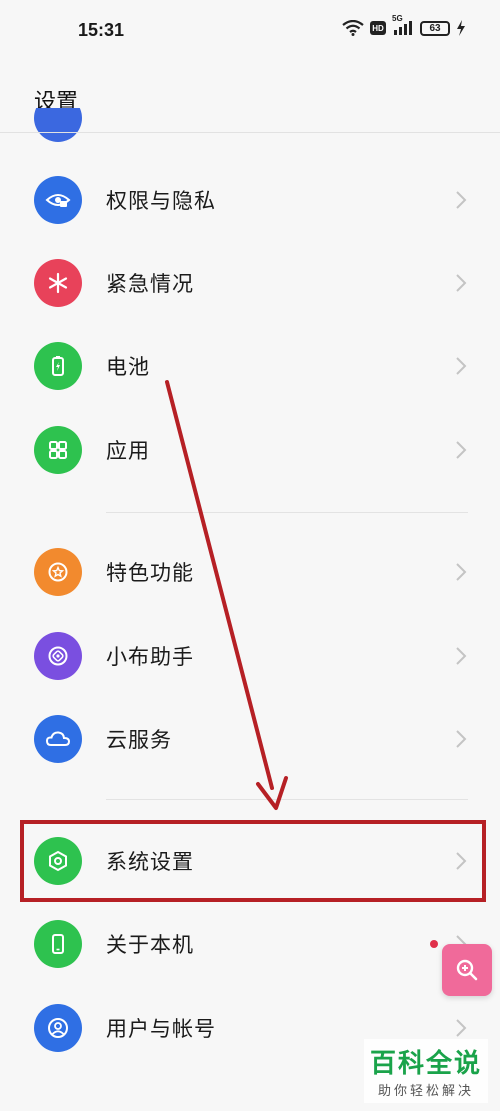  I want to click on settings-item-label: 特色功能, so click(150, 573).